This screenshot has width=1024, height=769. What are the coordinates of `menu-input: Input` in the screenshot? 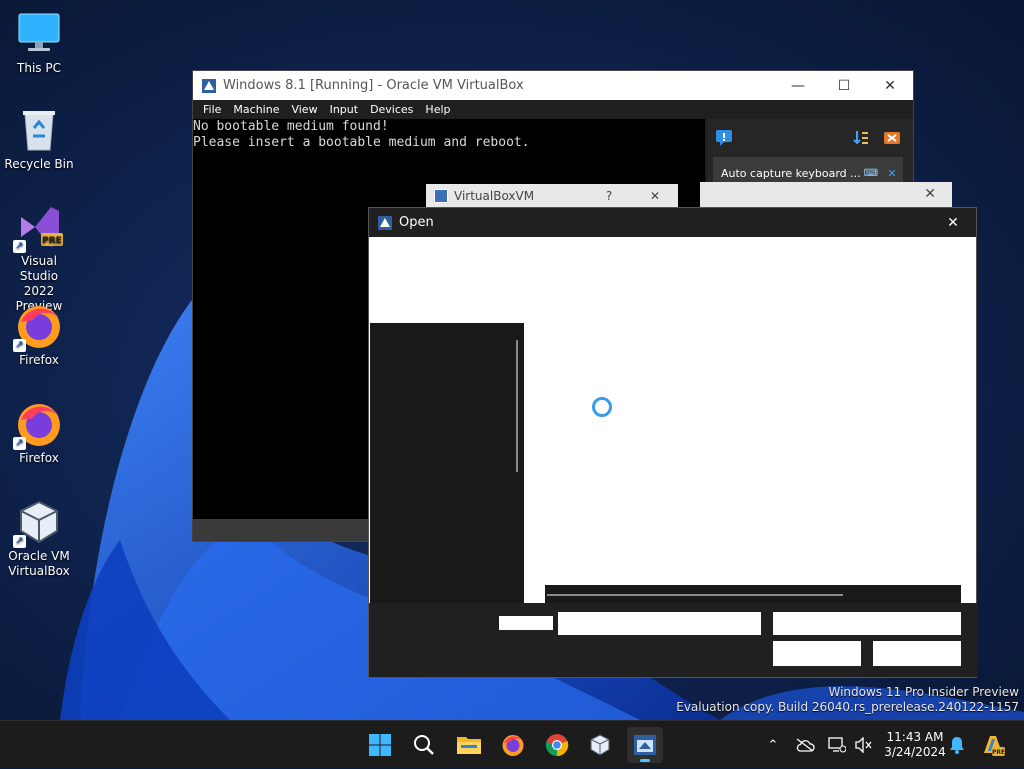 It's located at (344, 109).